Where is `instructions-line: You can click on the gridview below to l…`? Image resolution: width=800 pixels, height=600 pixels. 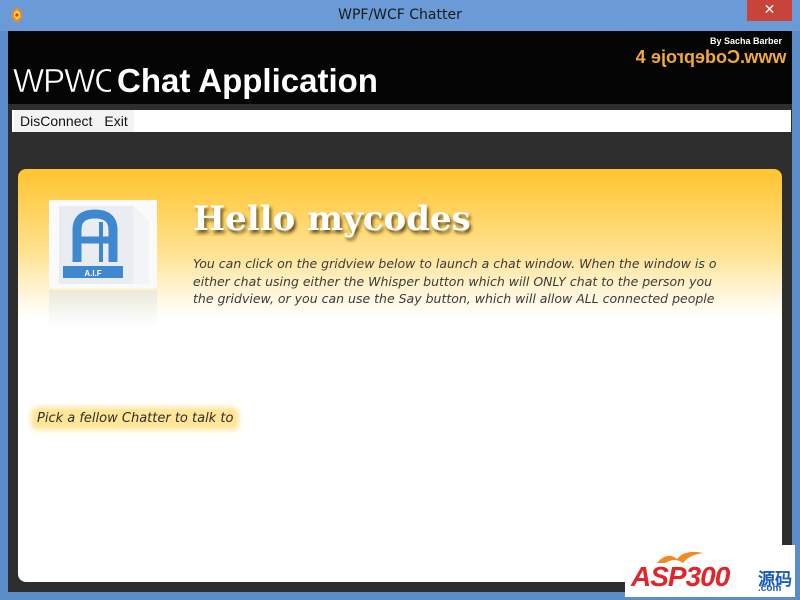
instructions-line: You can click on the gridview below to l… is located at coordinates (455, 263).